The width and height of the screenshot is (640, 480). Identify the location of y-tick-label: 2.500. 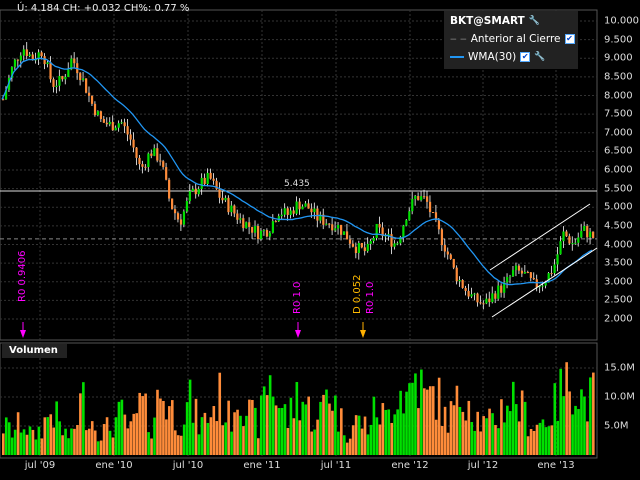
(618, 300).